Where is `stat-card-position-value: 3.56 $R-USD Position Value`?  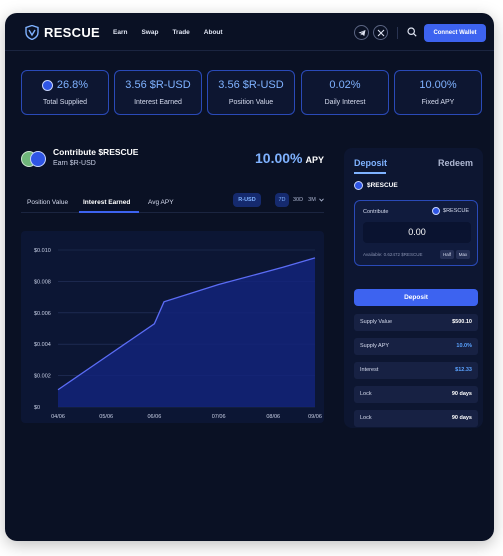 stat-card-position-value: 3.56 $R-USD Position Value is located at coordinates (251, 92).